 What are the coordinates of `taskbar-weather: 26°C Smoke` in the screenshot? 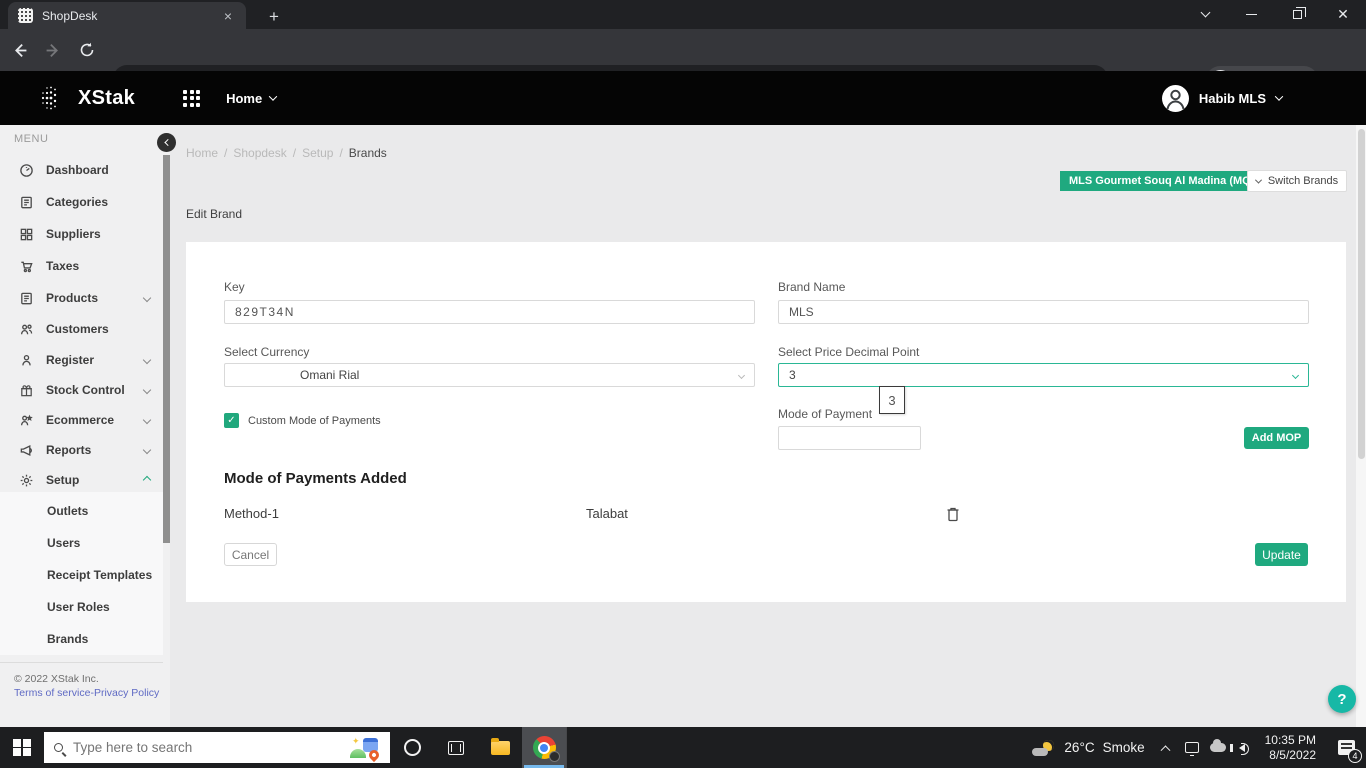 It's located at (1088, 747).